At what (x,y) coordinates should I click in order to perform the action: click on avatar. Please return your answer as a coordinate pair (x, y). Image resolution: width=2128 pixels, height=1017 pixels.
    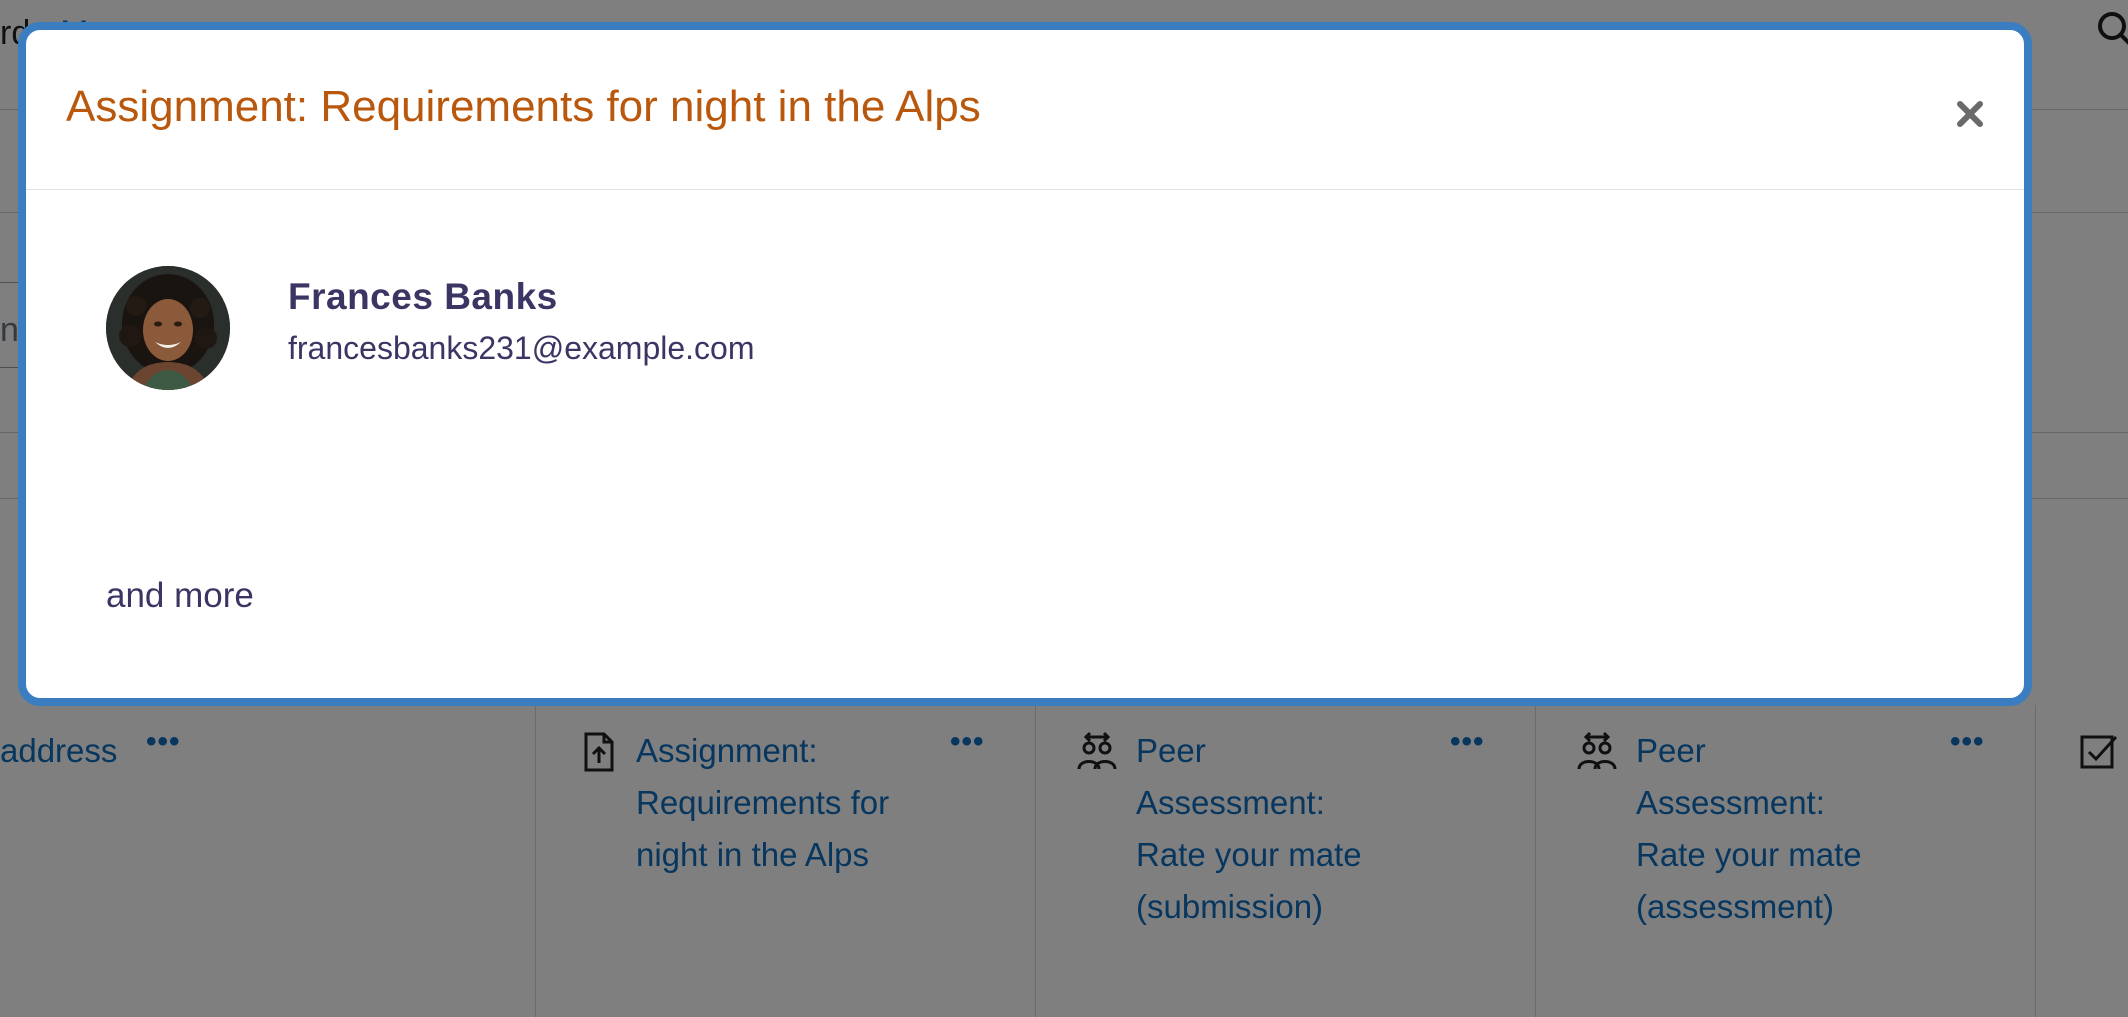
    Looking at the image, I should click on (168, 328).